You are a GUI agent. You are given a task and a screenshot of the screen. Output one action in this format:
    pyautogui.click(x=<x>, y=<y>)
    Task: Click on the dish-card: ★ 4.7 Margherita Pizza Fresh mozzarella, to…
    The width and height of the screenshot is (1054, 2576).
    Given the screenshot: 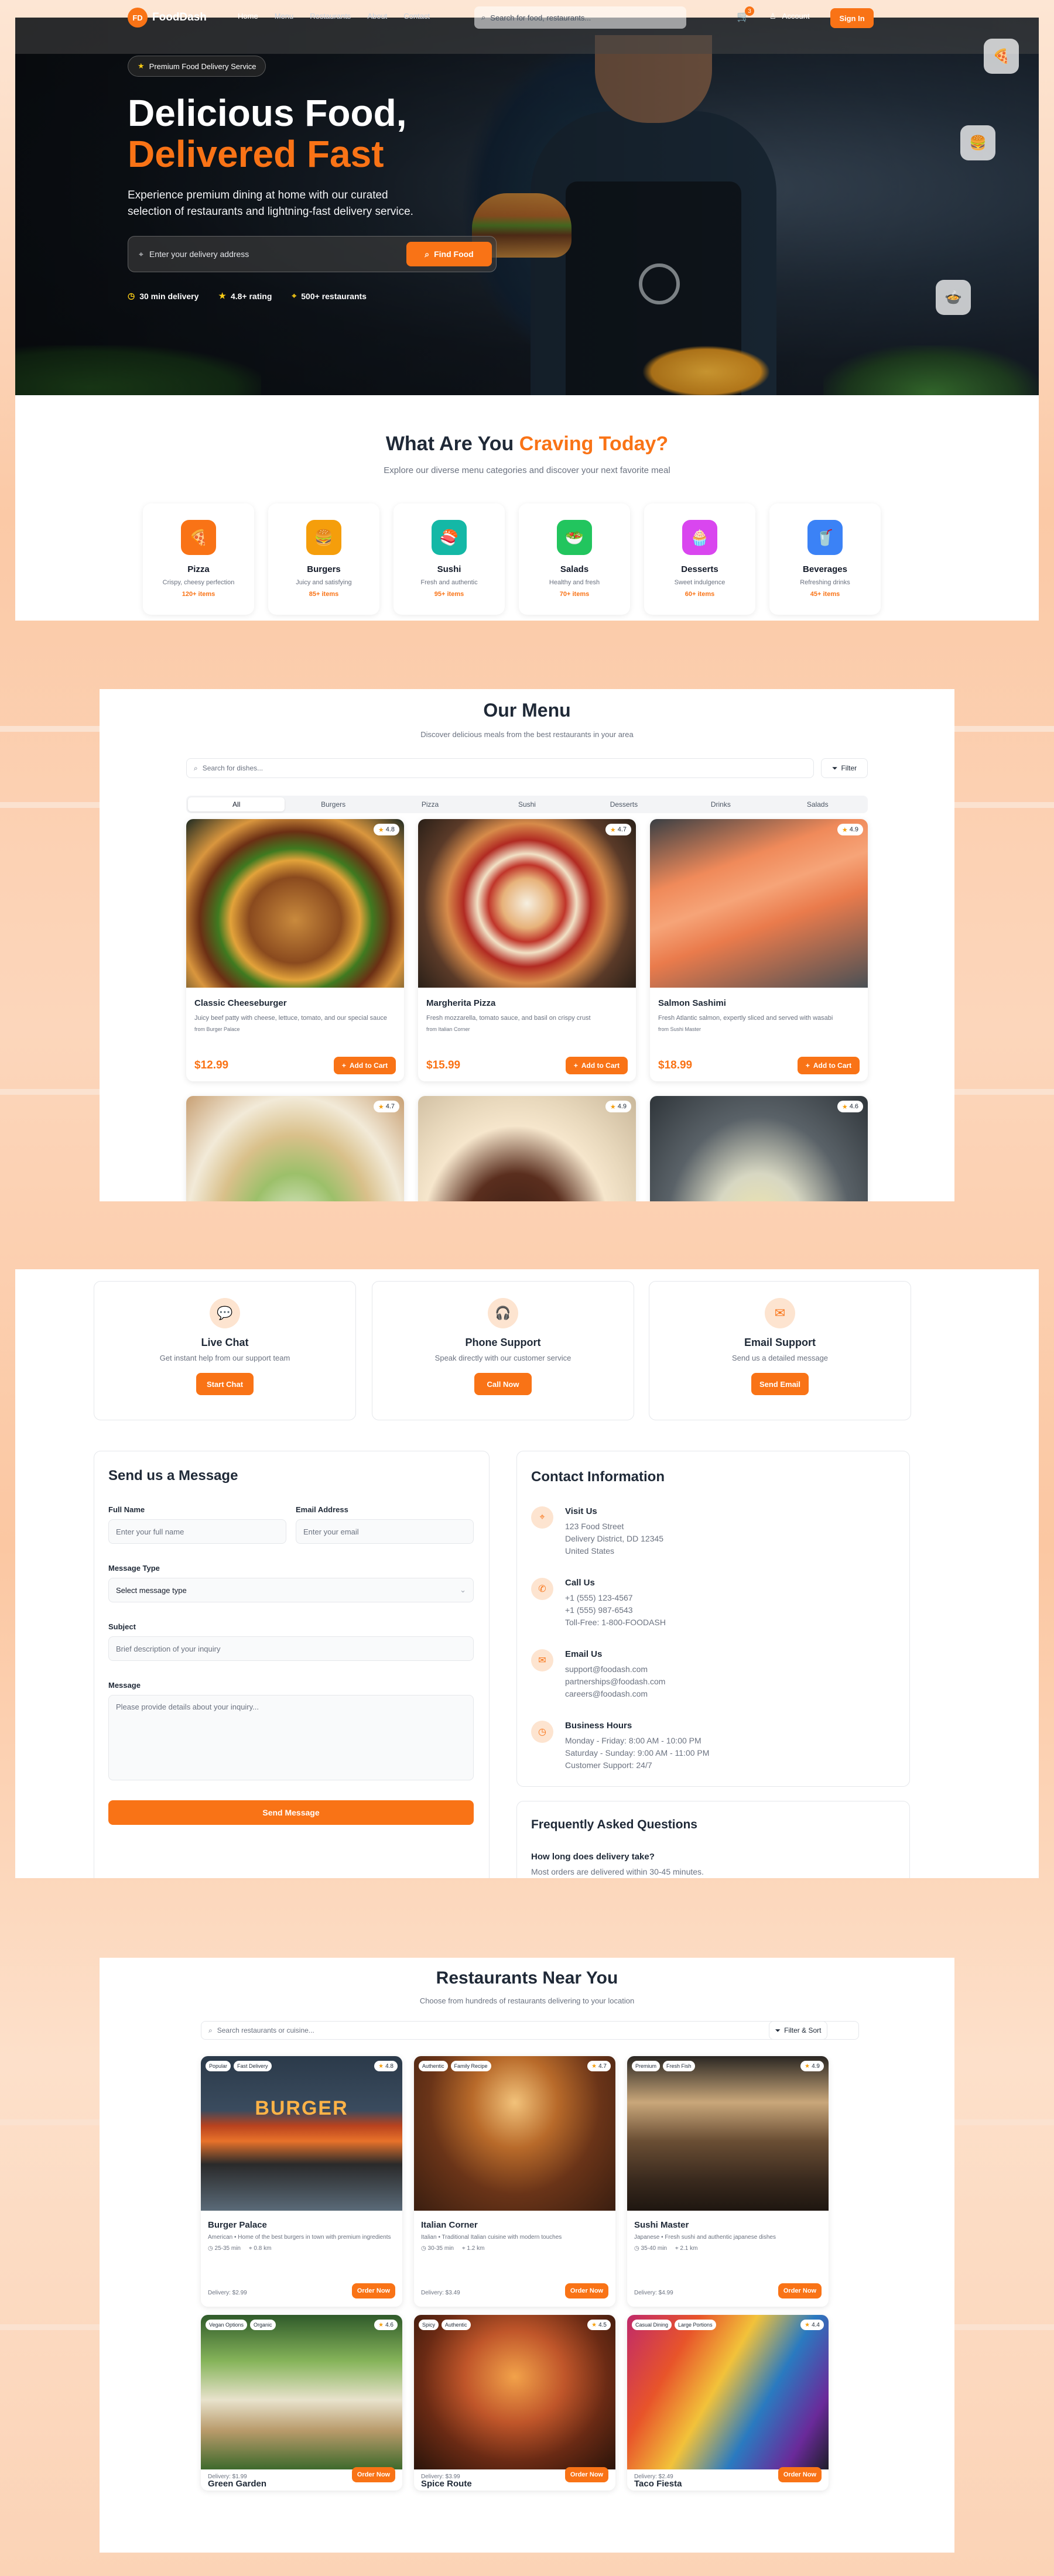 What is the action you would take?
    pyautogui.click(x=527, y=950)
    